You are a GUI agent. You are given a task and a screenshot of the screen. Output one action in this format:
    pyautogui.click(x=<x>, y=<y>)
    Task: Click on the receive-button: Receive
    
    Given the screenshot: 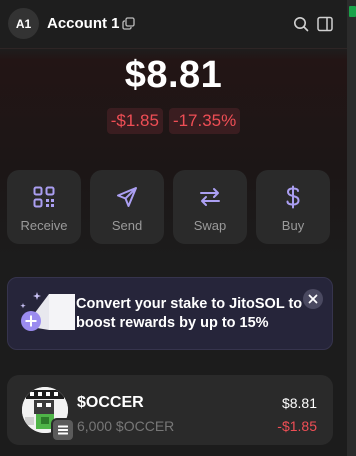 What is the action you would take?
    pyautogui.click(x=44, y=207)
    